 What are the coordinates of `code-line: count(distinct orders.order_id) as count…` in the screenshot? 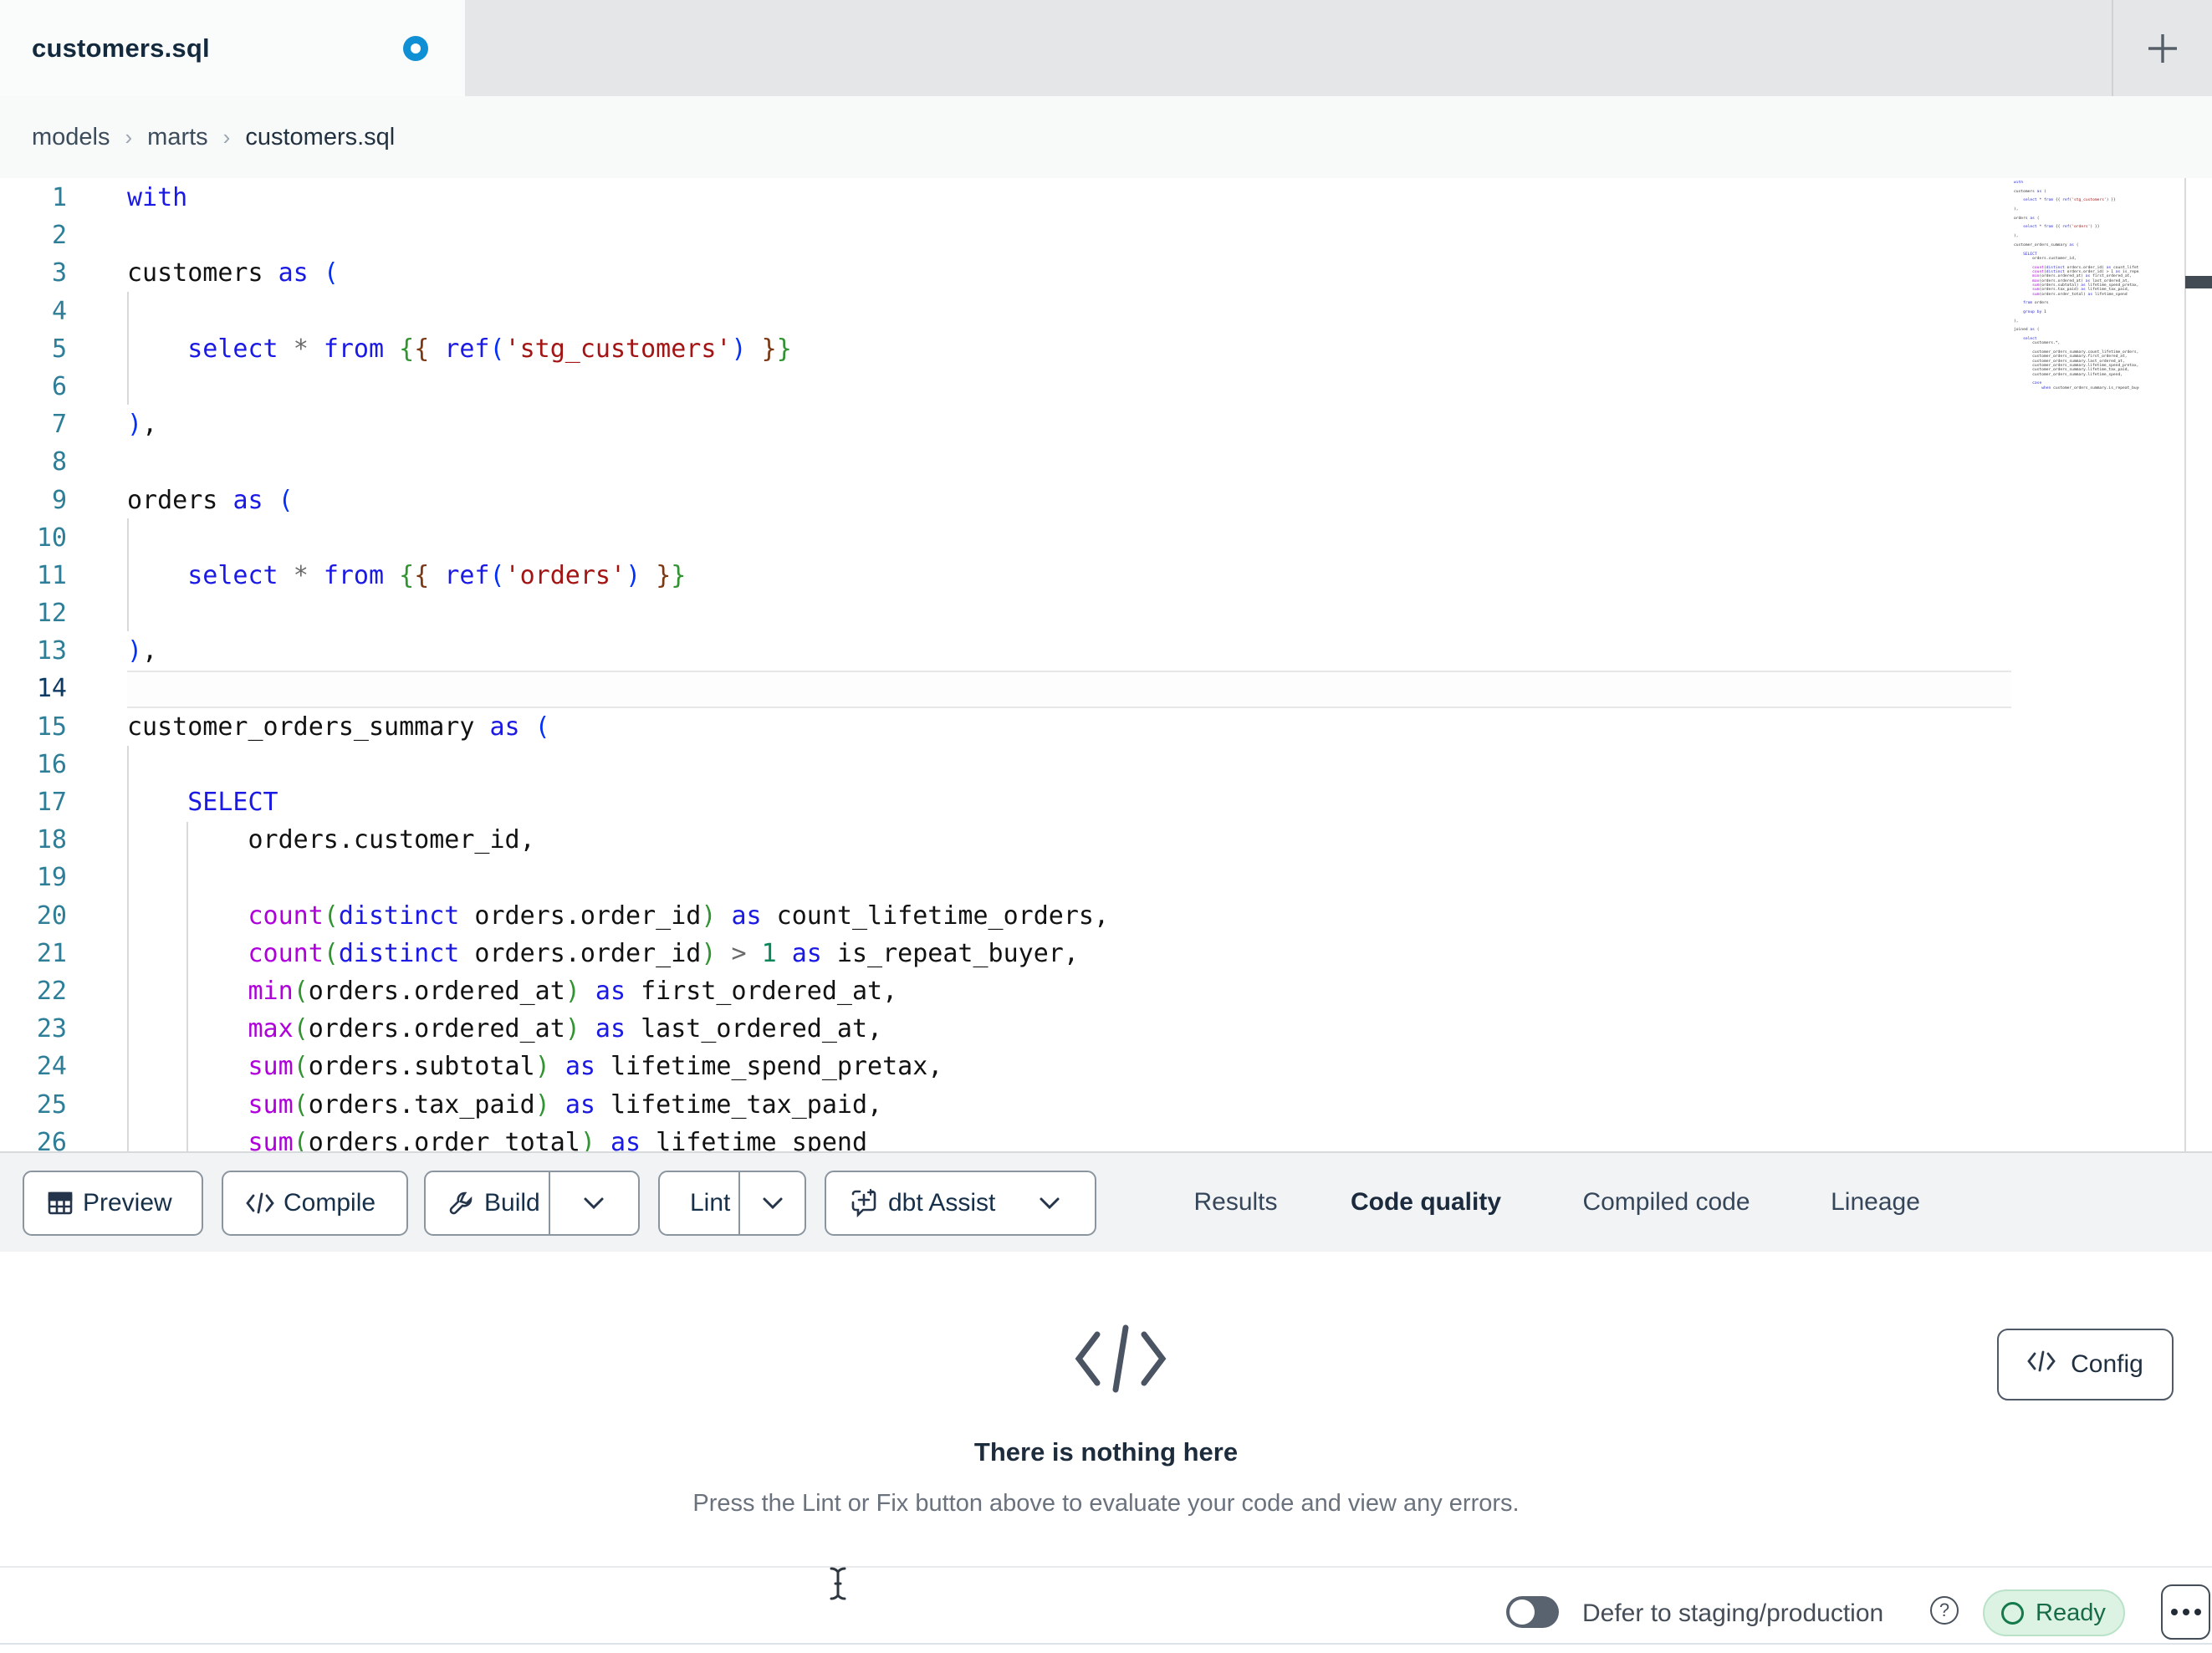 It's located at (679, 915).